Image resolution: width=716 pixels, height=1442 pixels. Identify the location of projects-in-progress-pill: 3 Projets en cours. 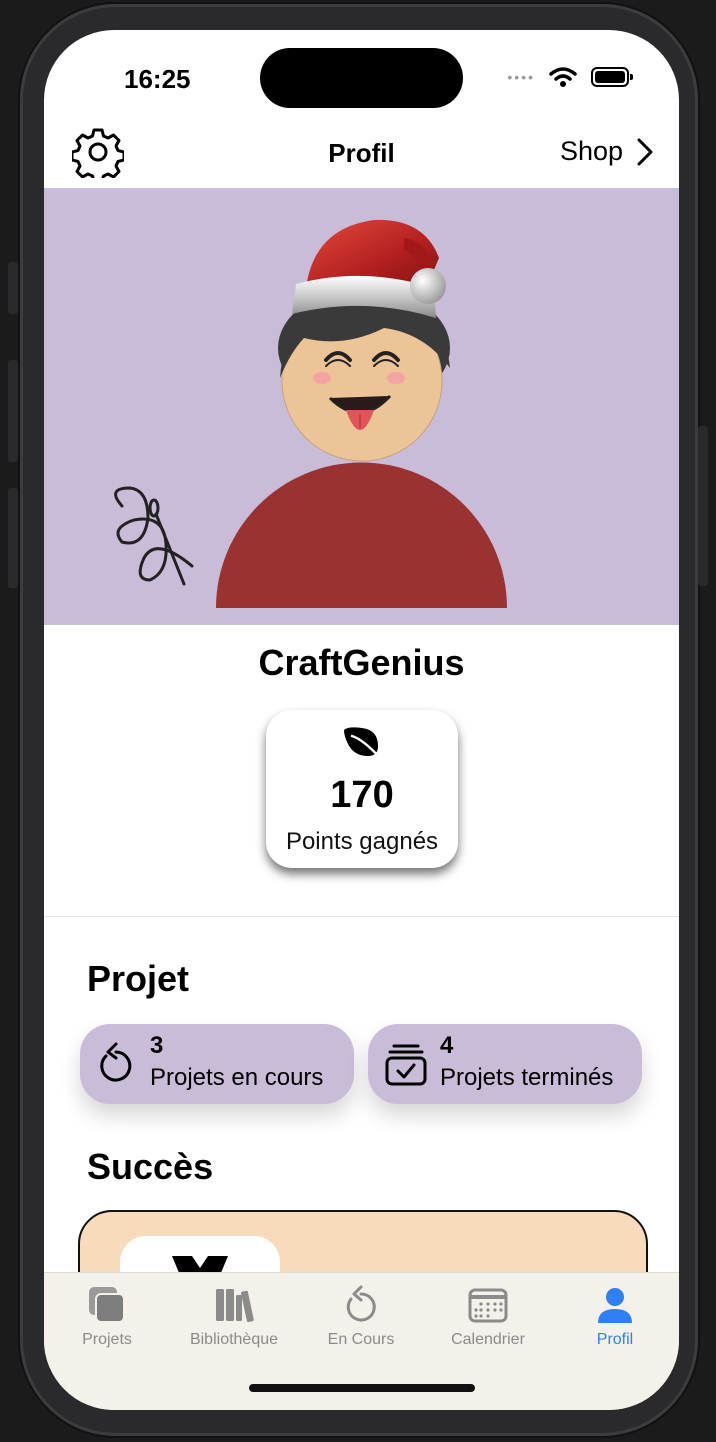
(217, 1064).